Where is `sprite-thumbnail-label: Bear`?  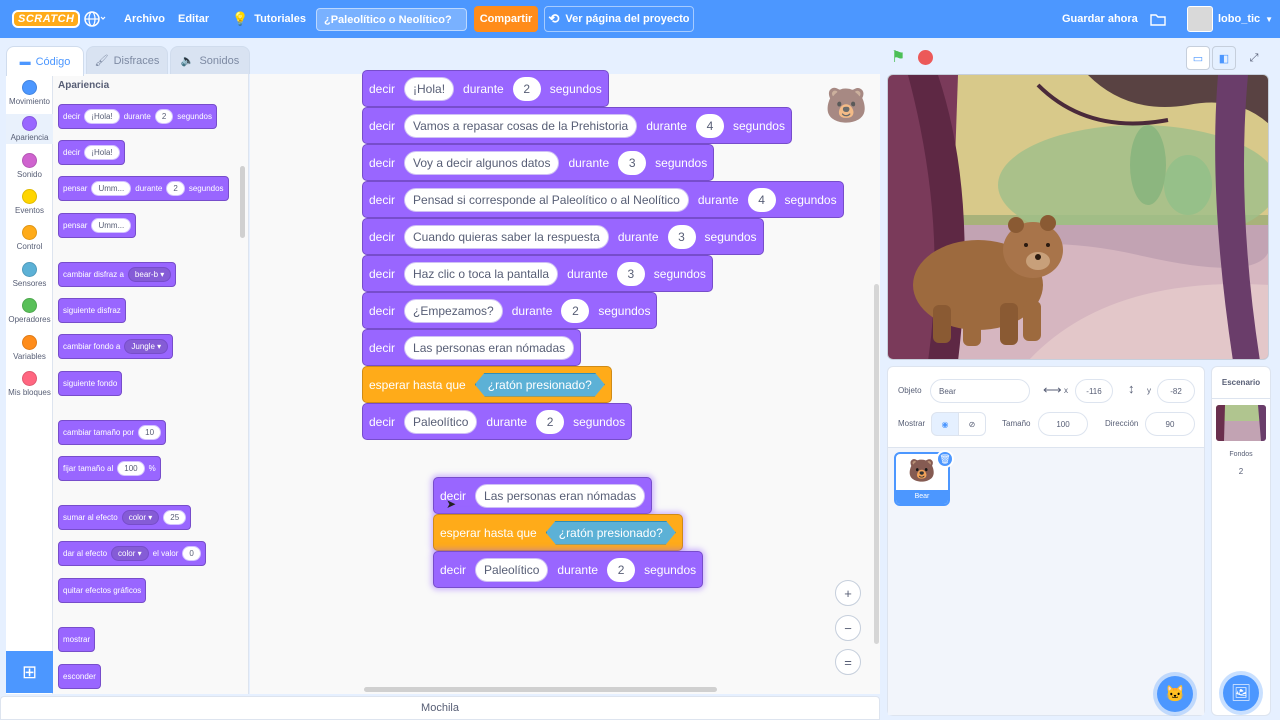
sprite-thumbnail-label: Bear is located at coordinates (922, 497).